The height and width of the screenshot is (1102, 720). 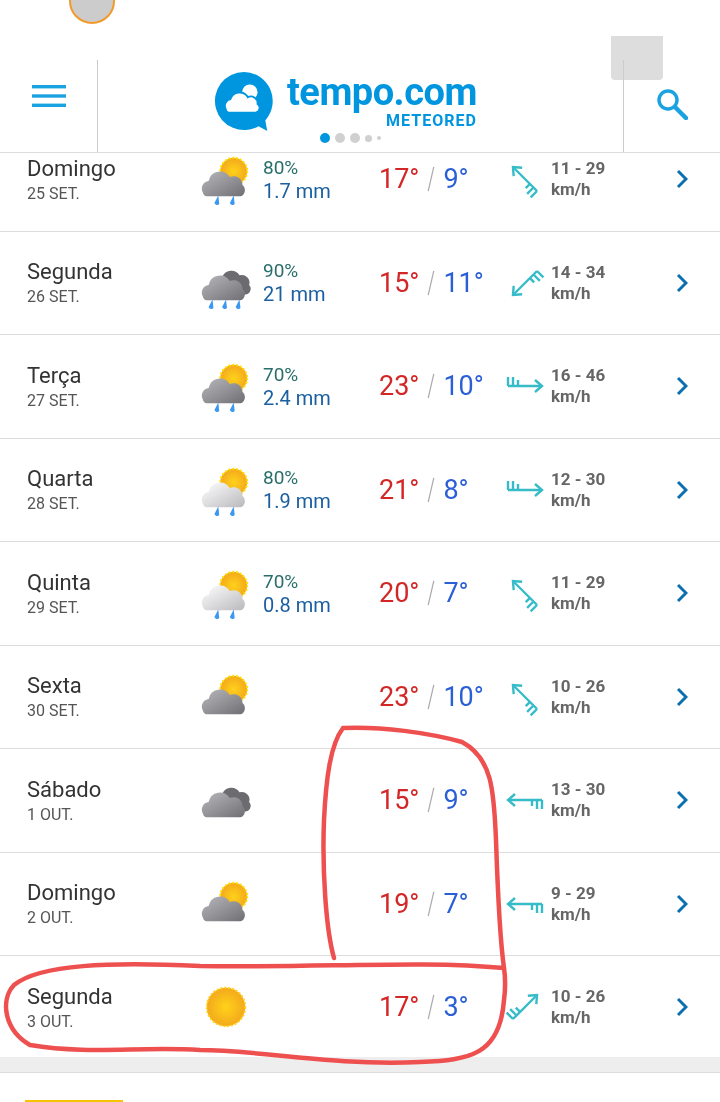 What do you see at coordinates (54, 400) in the screenshot?
I see `date-label: 27 SET.` at bounding box center [54, 400].